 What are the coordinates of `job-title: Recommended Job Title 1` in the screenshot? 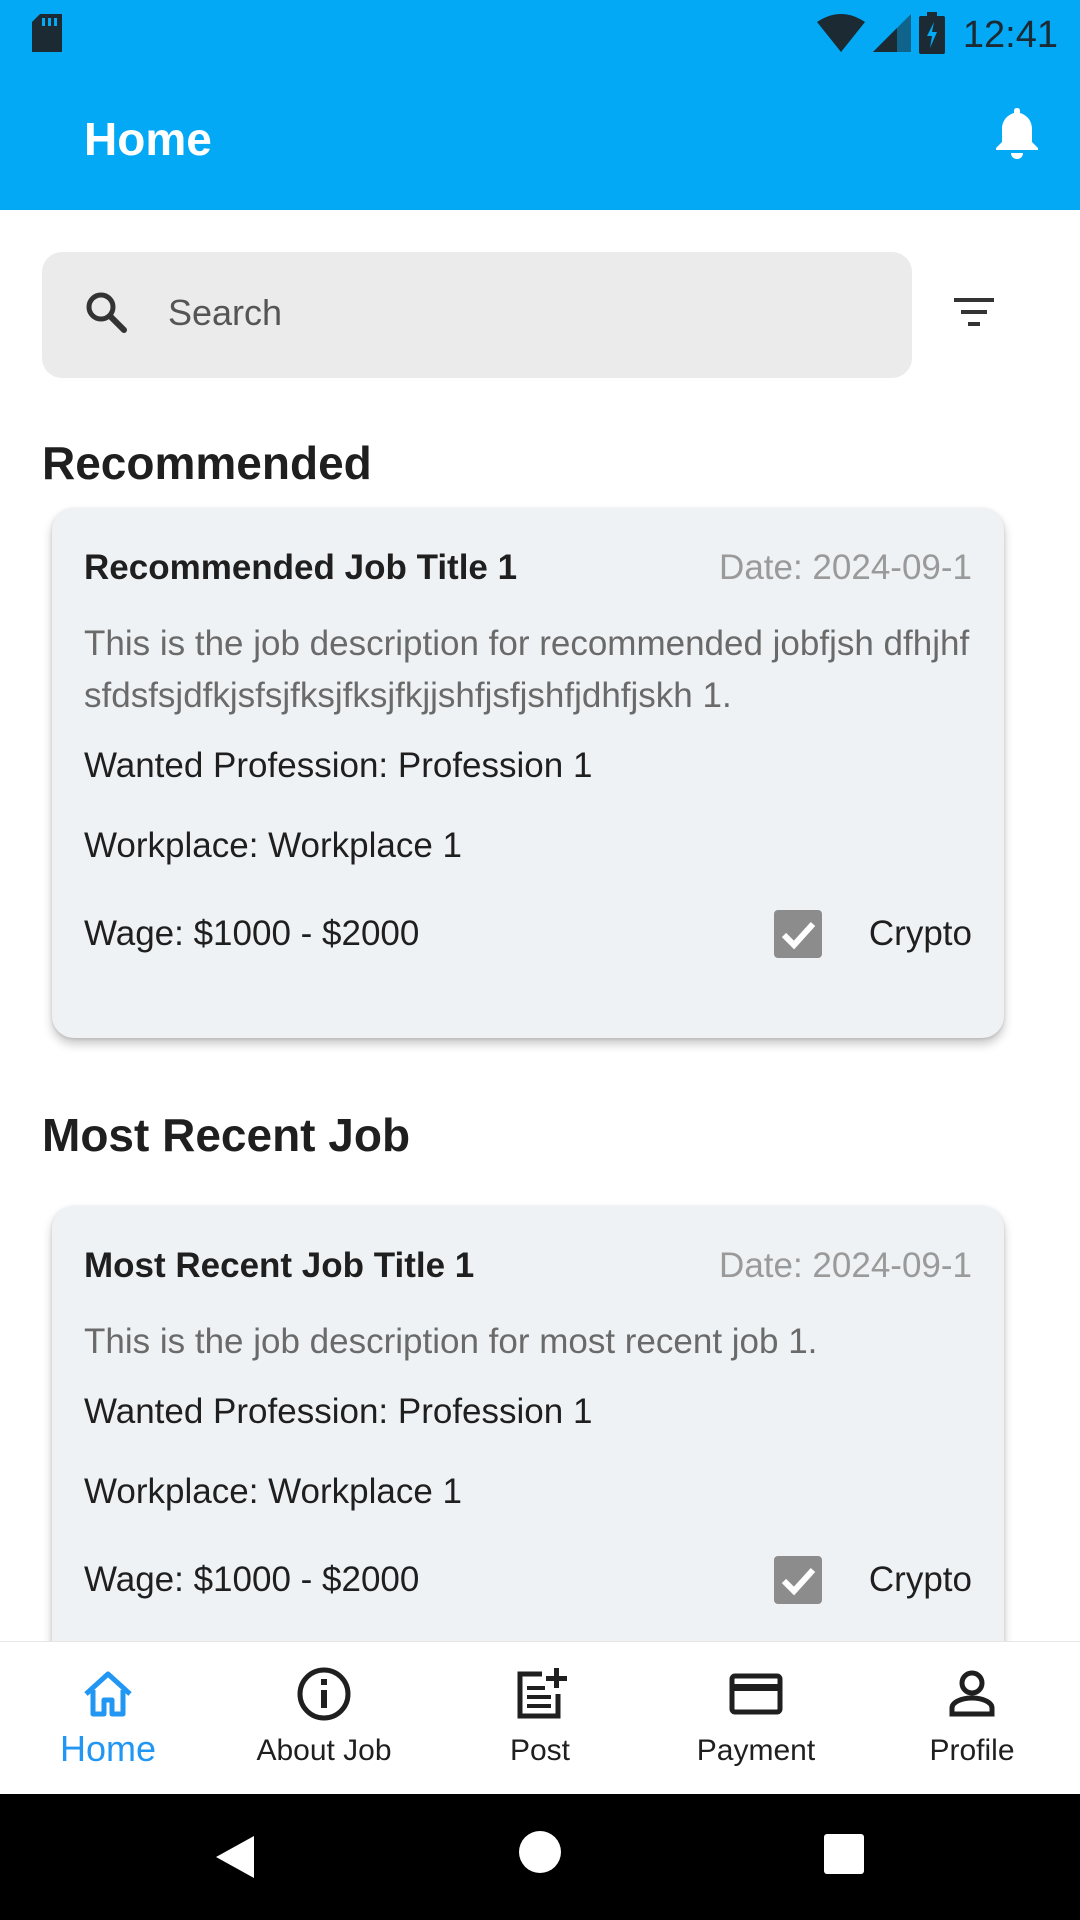 It's located at (301, 567).